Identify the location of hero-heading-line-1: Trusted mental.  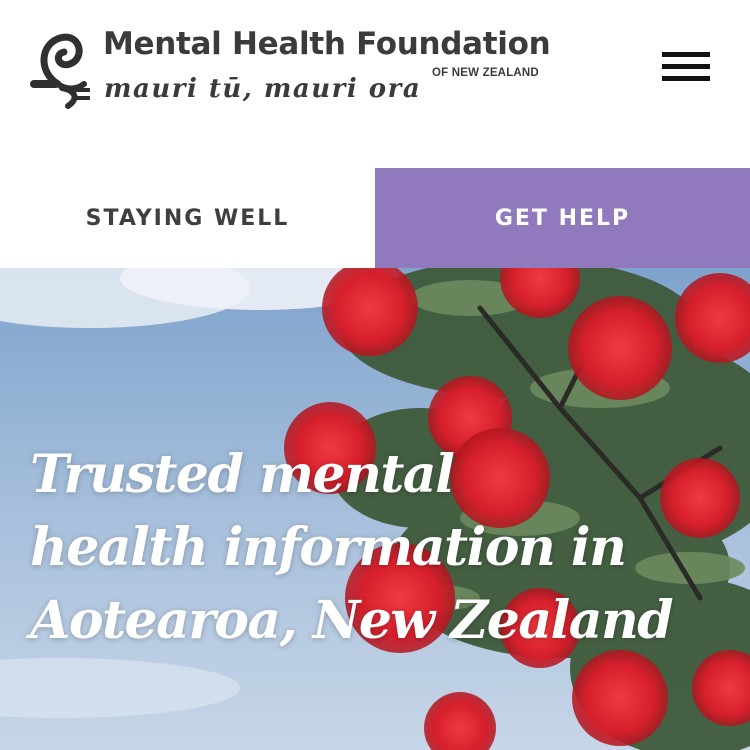
(242, 474).